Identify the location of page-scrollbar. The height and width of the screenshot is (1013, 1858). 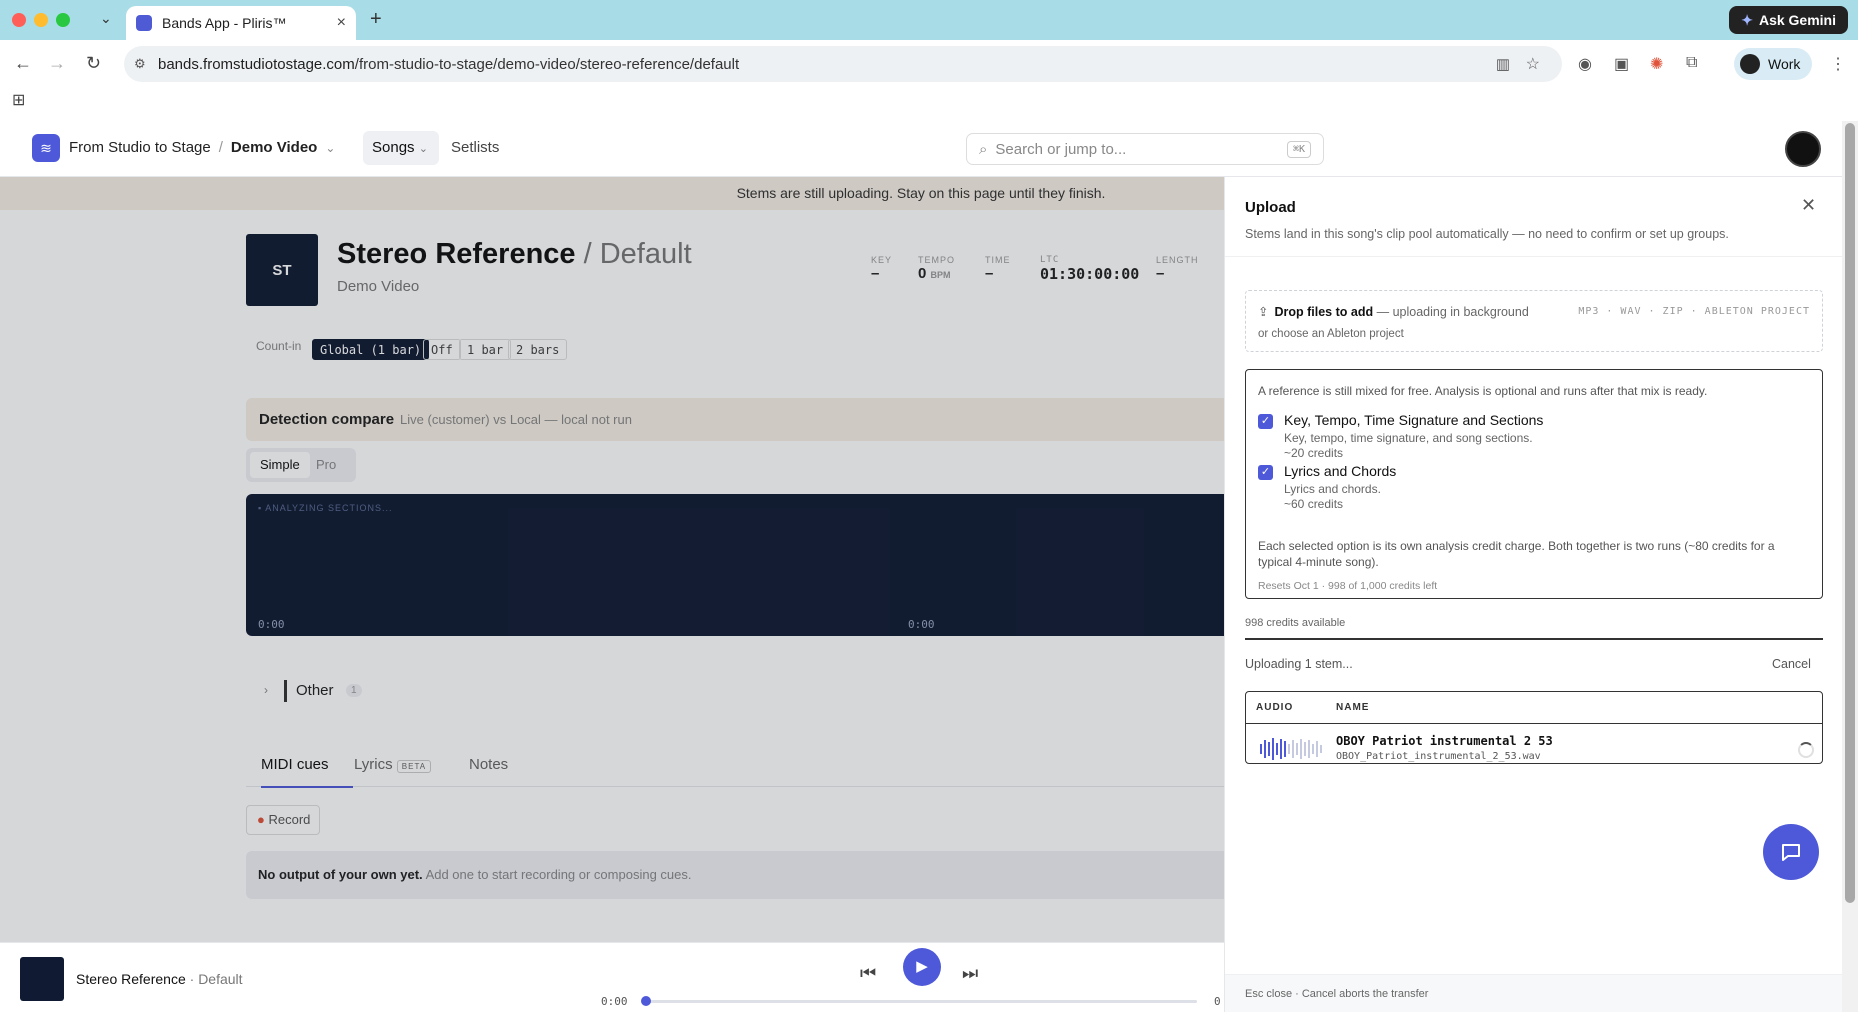
(1850, 566).